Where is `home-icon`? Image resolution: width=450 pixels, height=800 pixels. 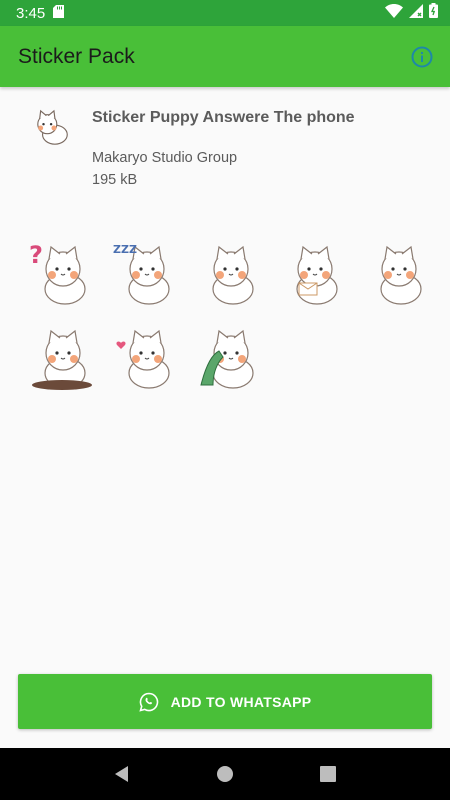
home-icon is located at coordinates (224, 774).